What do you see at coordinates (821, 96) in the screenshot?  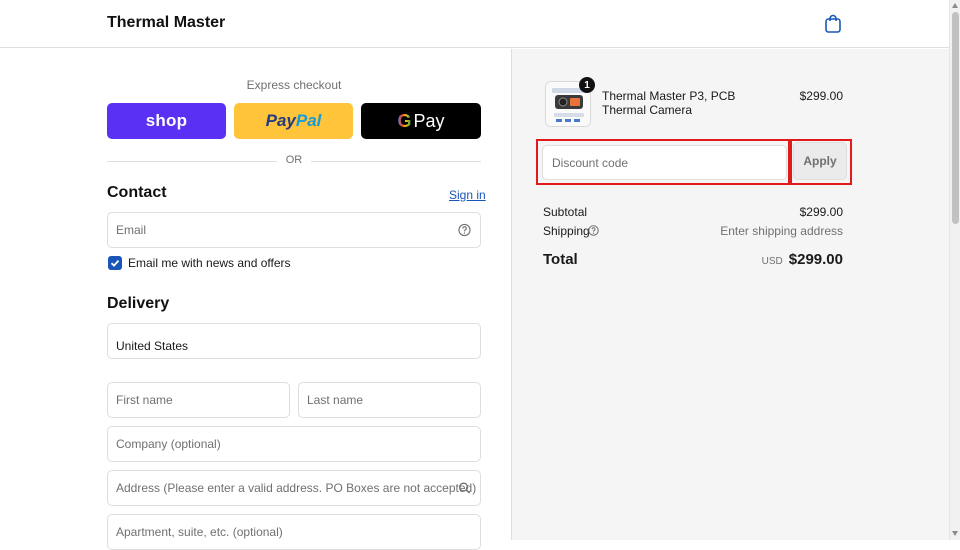 I see `product-price: $299.00` at bounding box center [821, 96].